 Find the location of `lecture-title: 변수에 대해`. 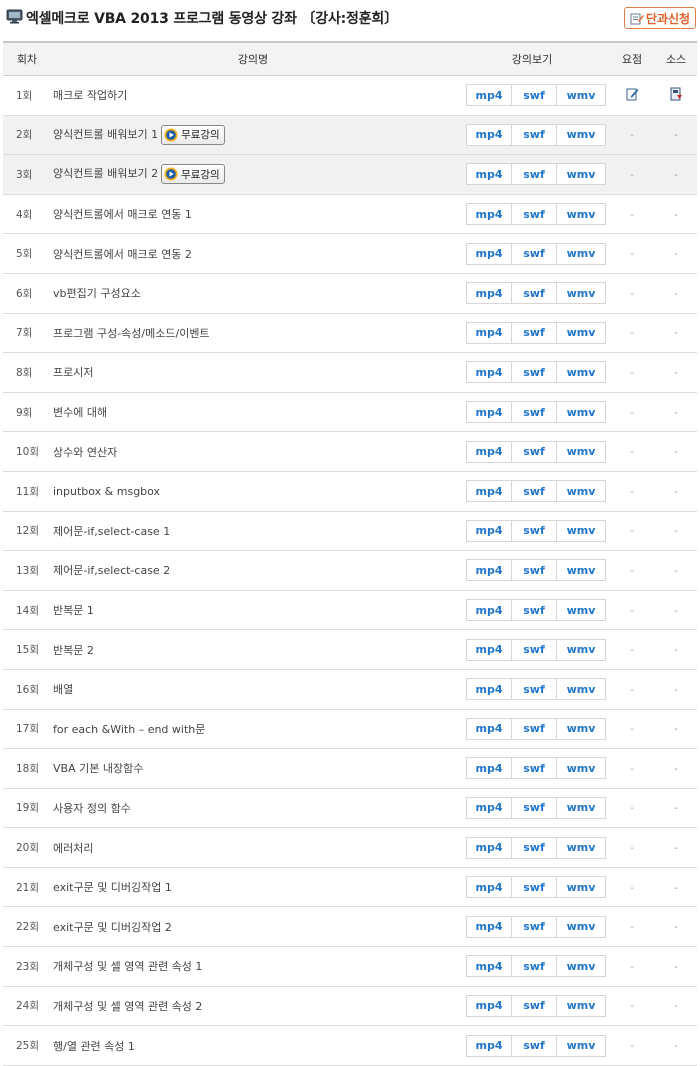

lecture-title: 변수에 대해 is located at coordinates (80, 412).